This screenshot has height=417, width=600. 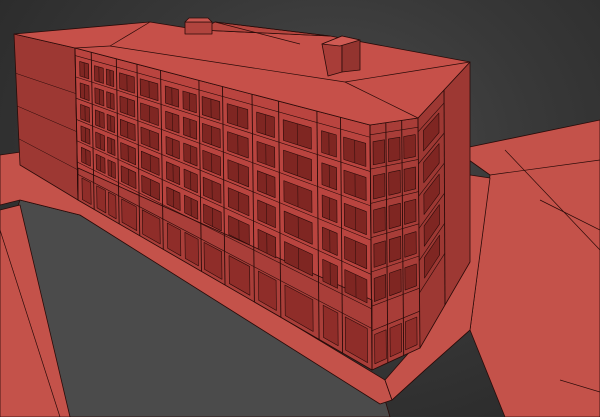 What do you see at coordinates (198, 20) in the screenshot?
I see `chimney-rear-top` at bounding box center [198, 20].